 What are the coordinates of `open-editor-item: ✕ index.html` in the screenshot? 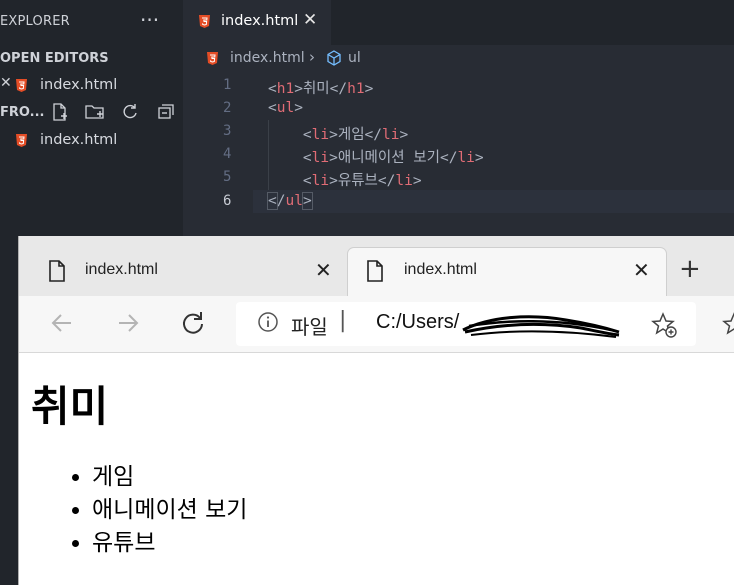 It's located at (91, 86).